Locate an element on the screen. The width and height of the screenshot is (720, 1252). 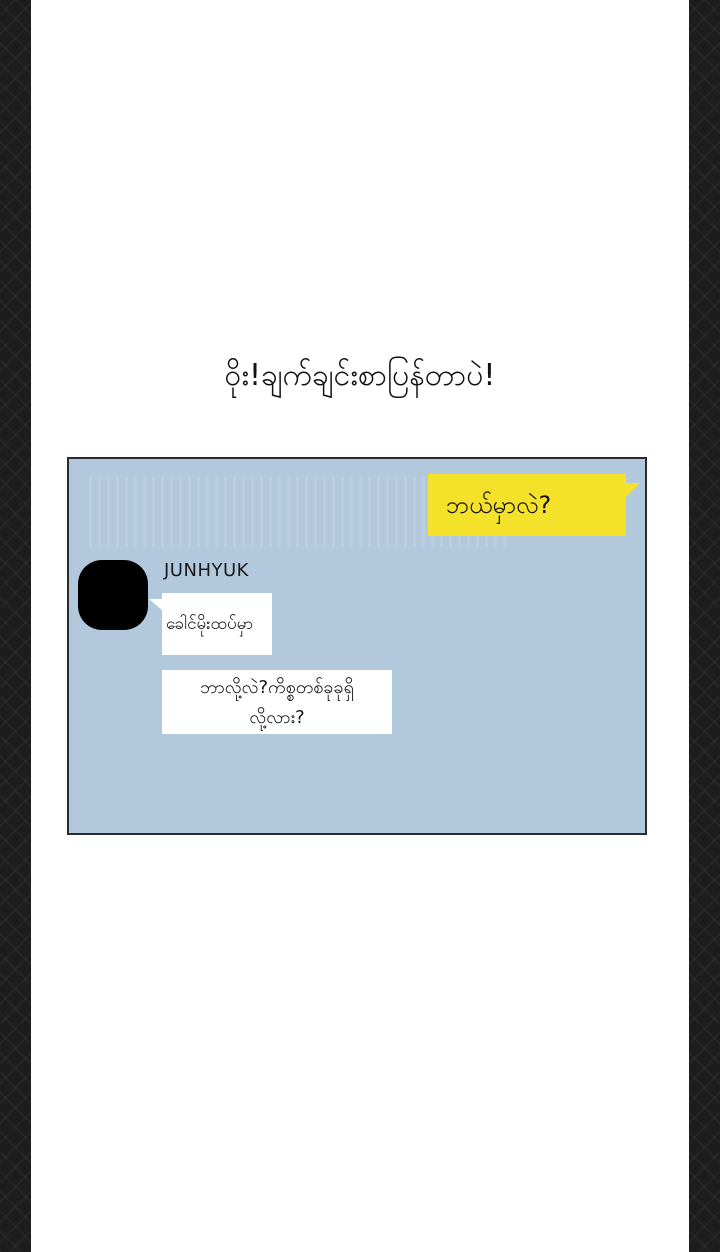
incoming-message-text: ခေါင်မိုးထပ်မှာ is located at coordinates (210, 624).